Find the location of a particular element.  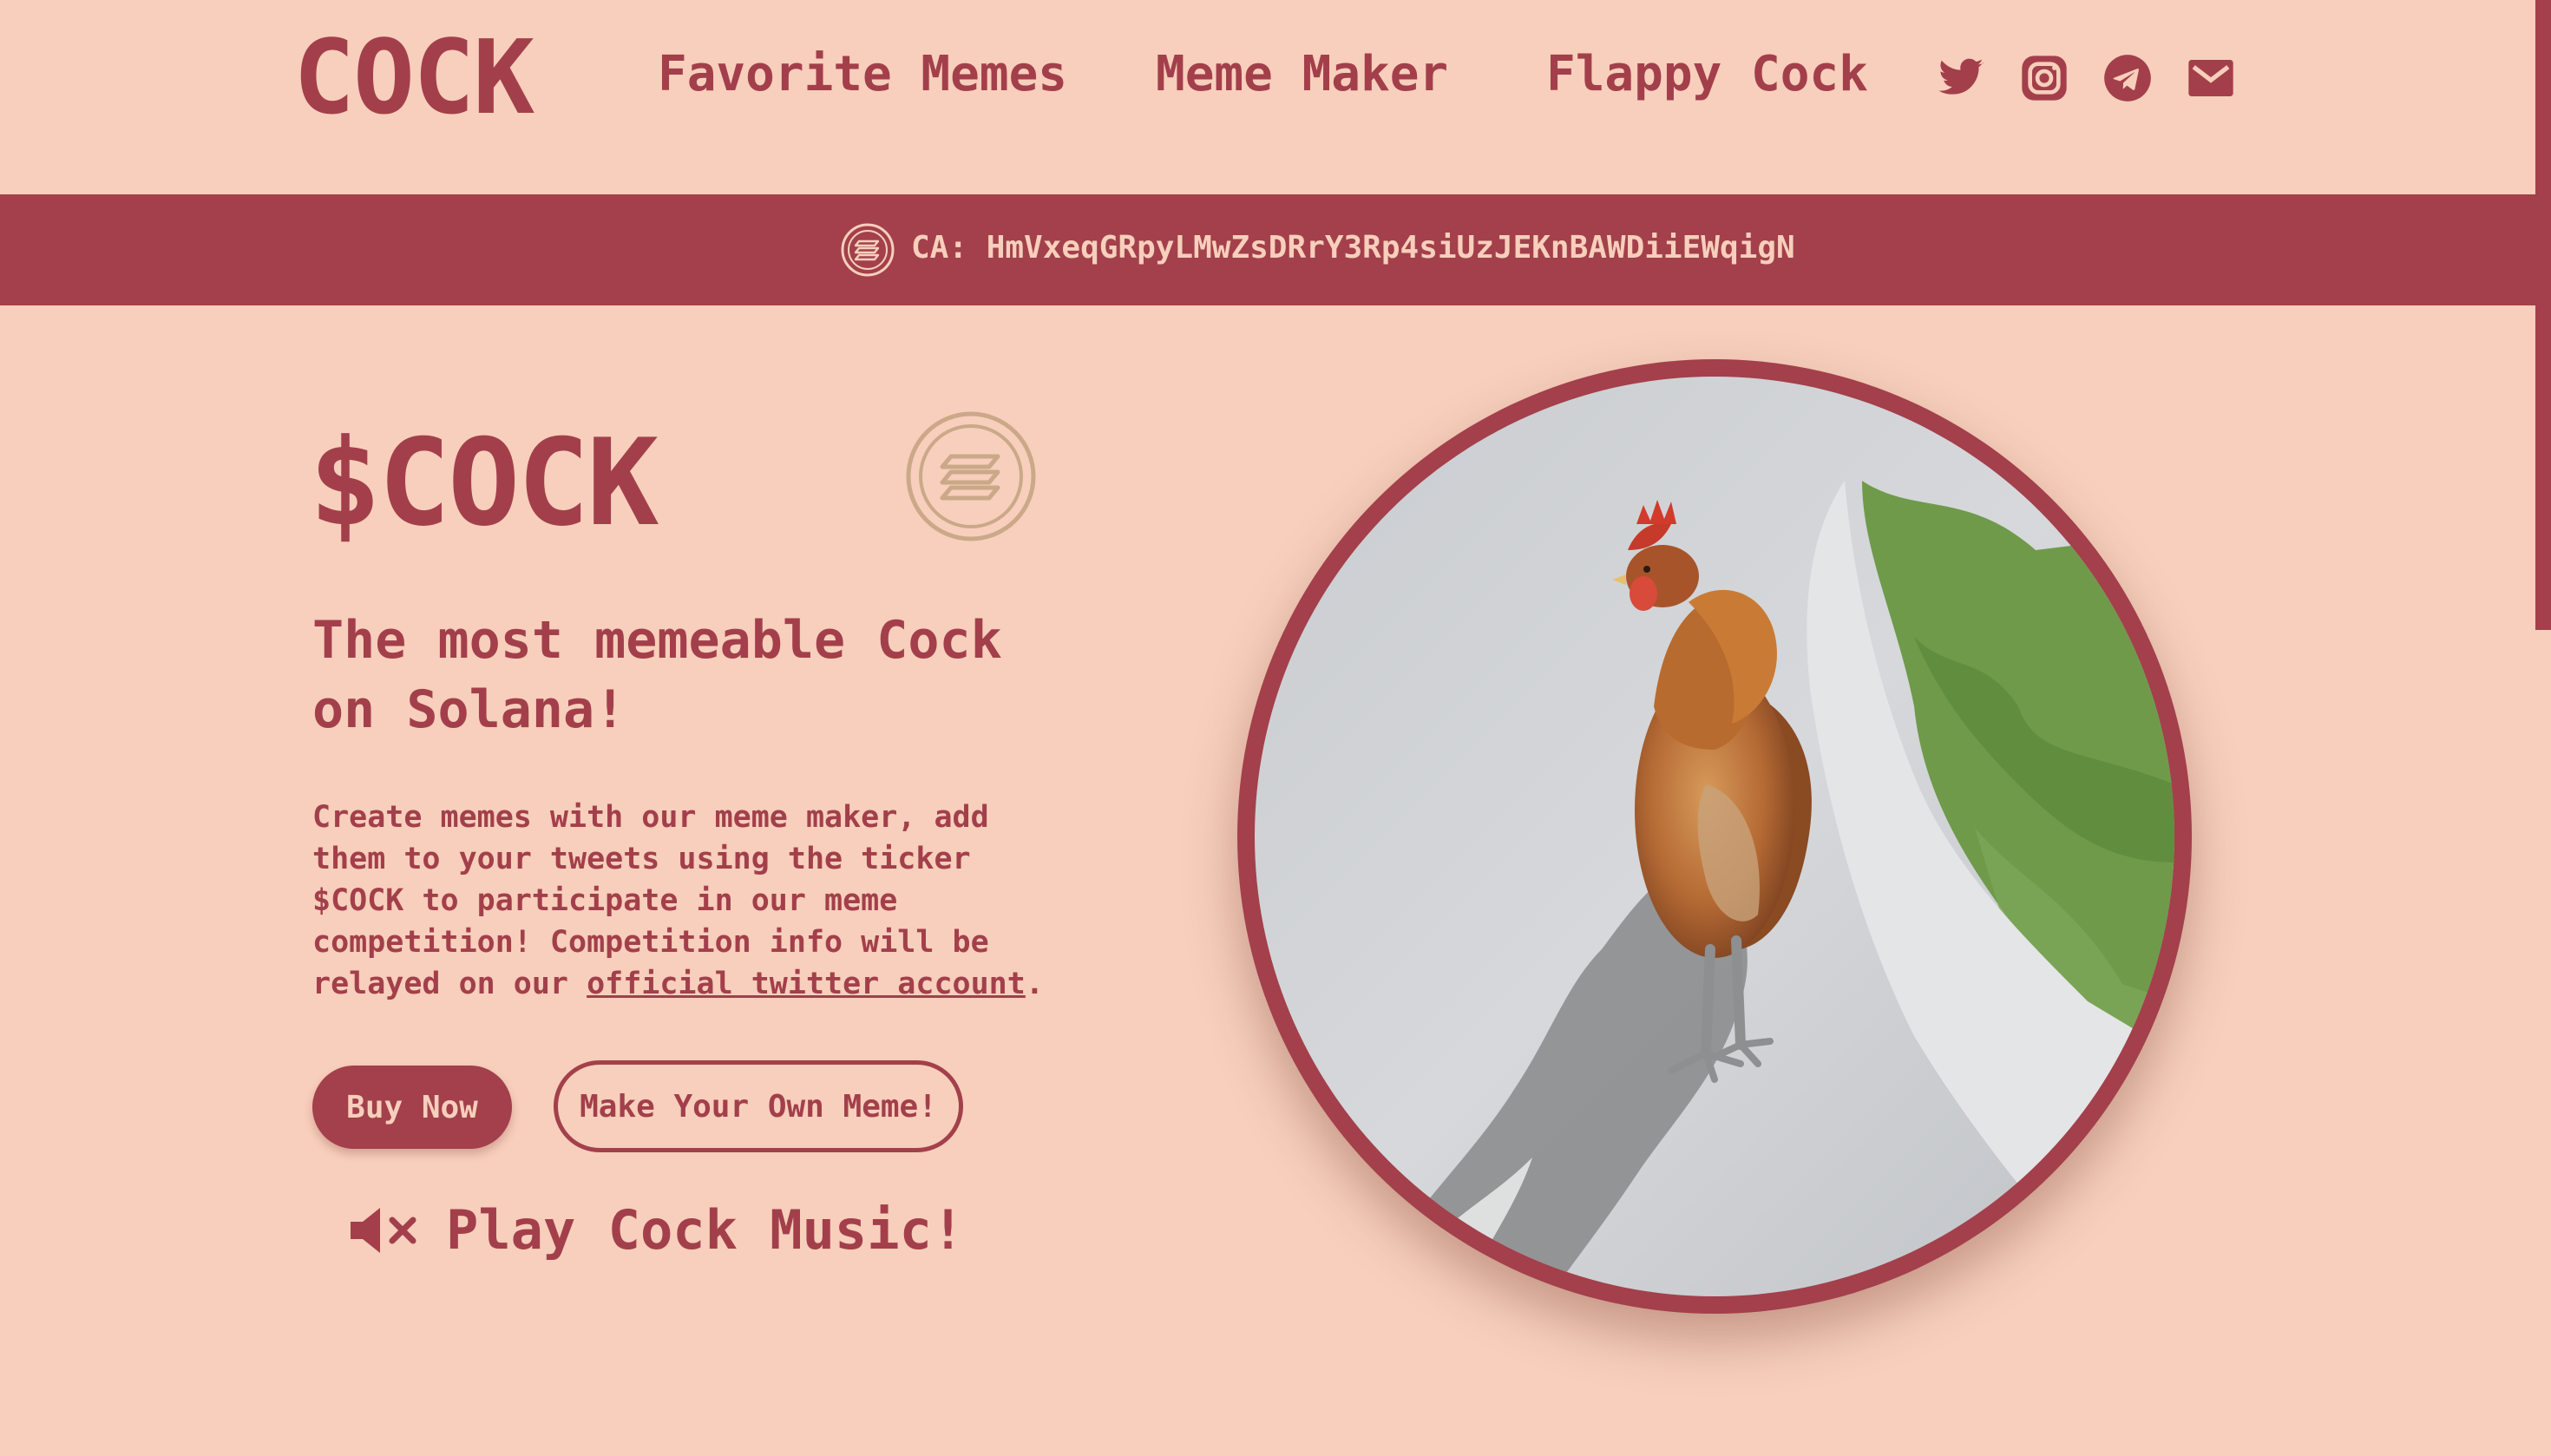

mail-icon is located at coordinates (2211, 78).